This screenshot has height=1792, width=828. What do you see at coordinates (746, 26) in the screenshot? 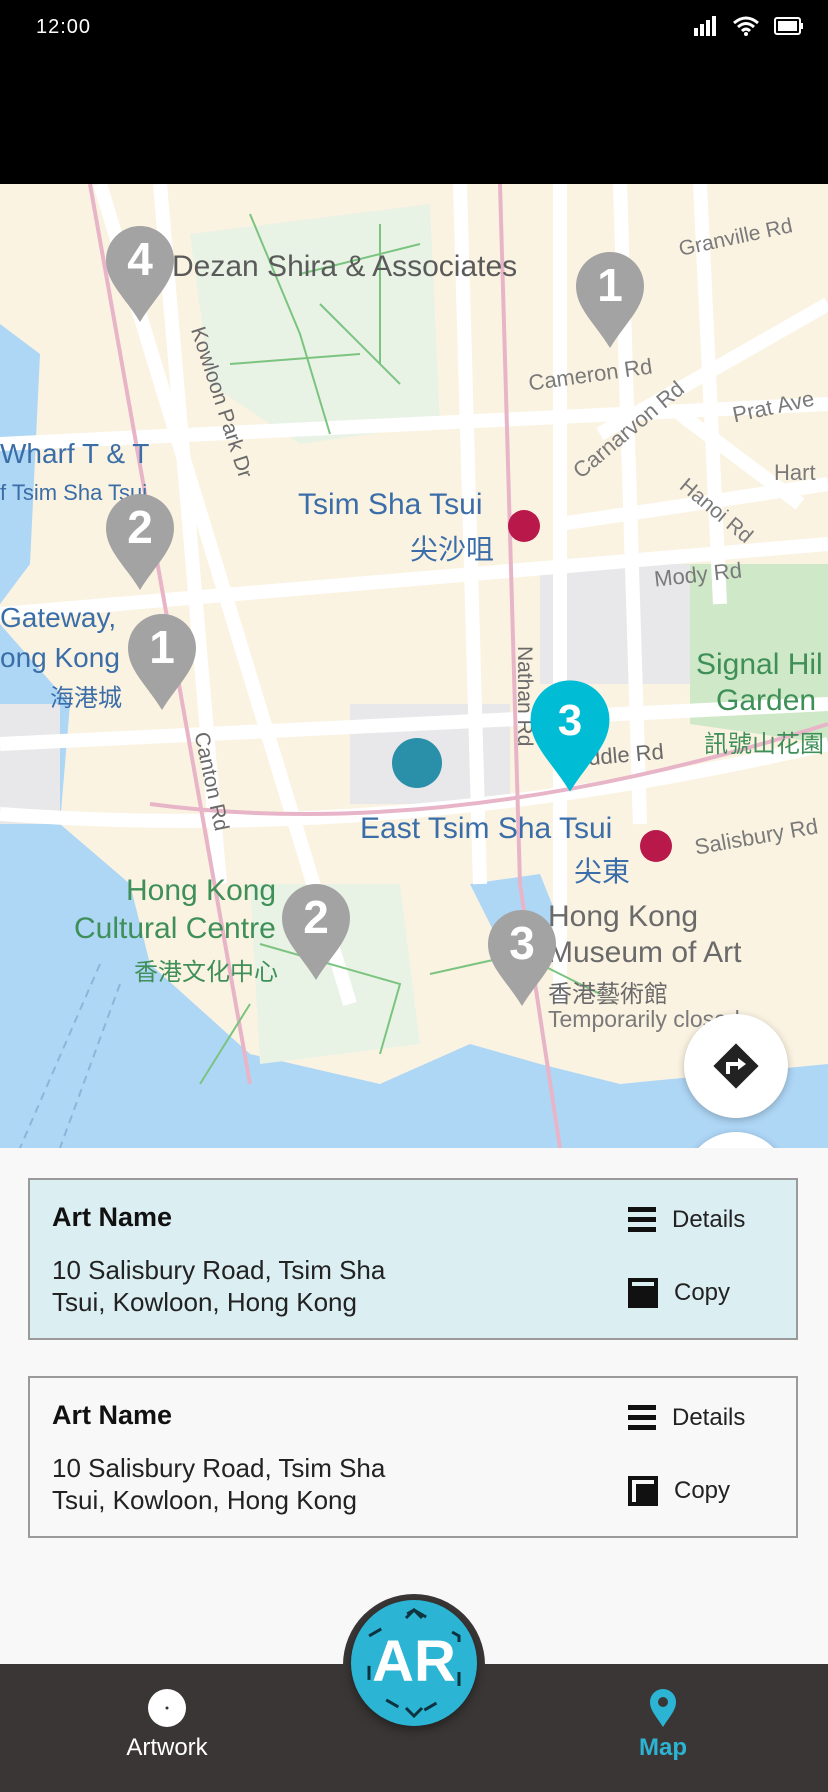
I see `wifi-icon` at bounding box center [746, 26].